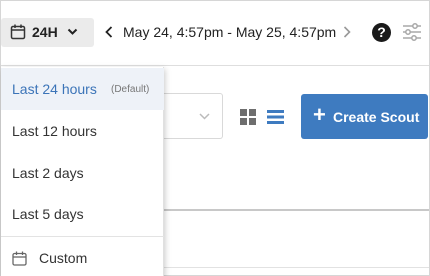 This screenshot has height=276, width=430. Describe the element at coordinates (48, 173) in the screenshot. I see `menu-item-label: Last 2 days` at that location.